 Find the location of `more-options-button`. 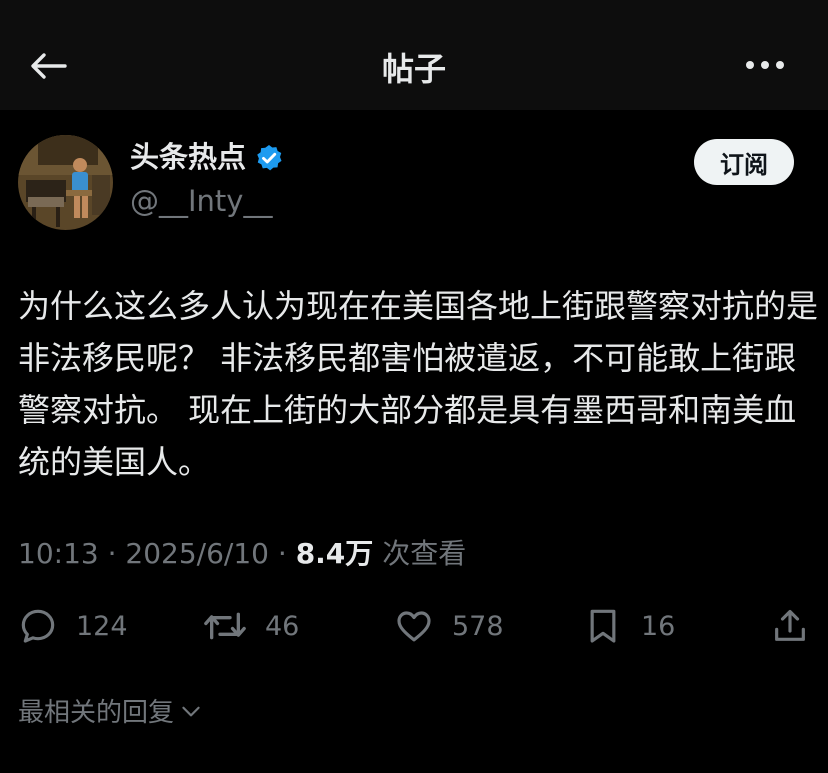

more-options-button is located at coordinates (765, 65).